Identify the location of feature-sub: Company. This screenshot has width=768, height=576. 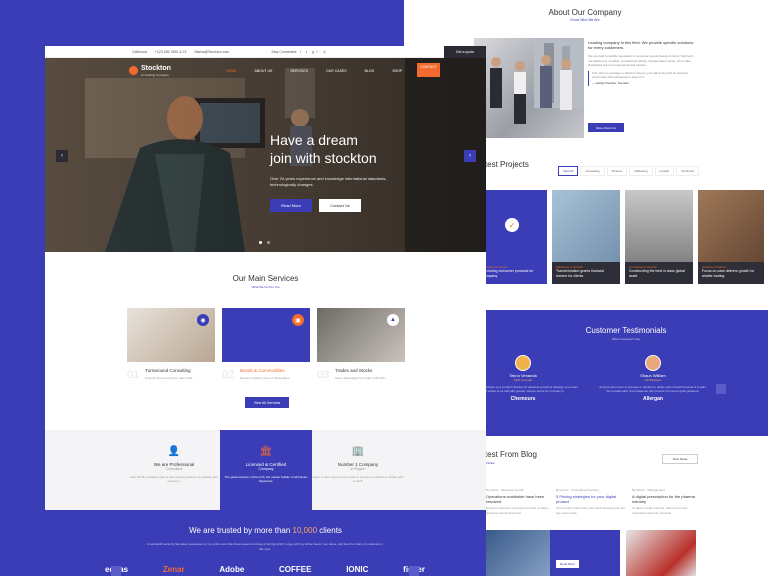
(266, 469).